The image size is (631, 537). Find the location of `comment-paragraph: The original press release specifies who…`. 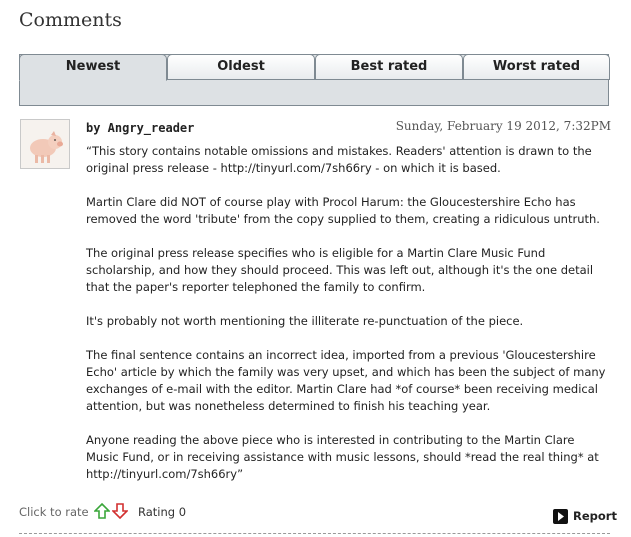

comment-paragraph: The original press release specifies who… is located at coordinates (340, 270).